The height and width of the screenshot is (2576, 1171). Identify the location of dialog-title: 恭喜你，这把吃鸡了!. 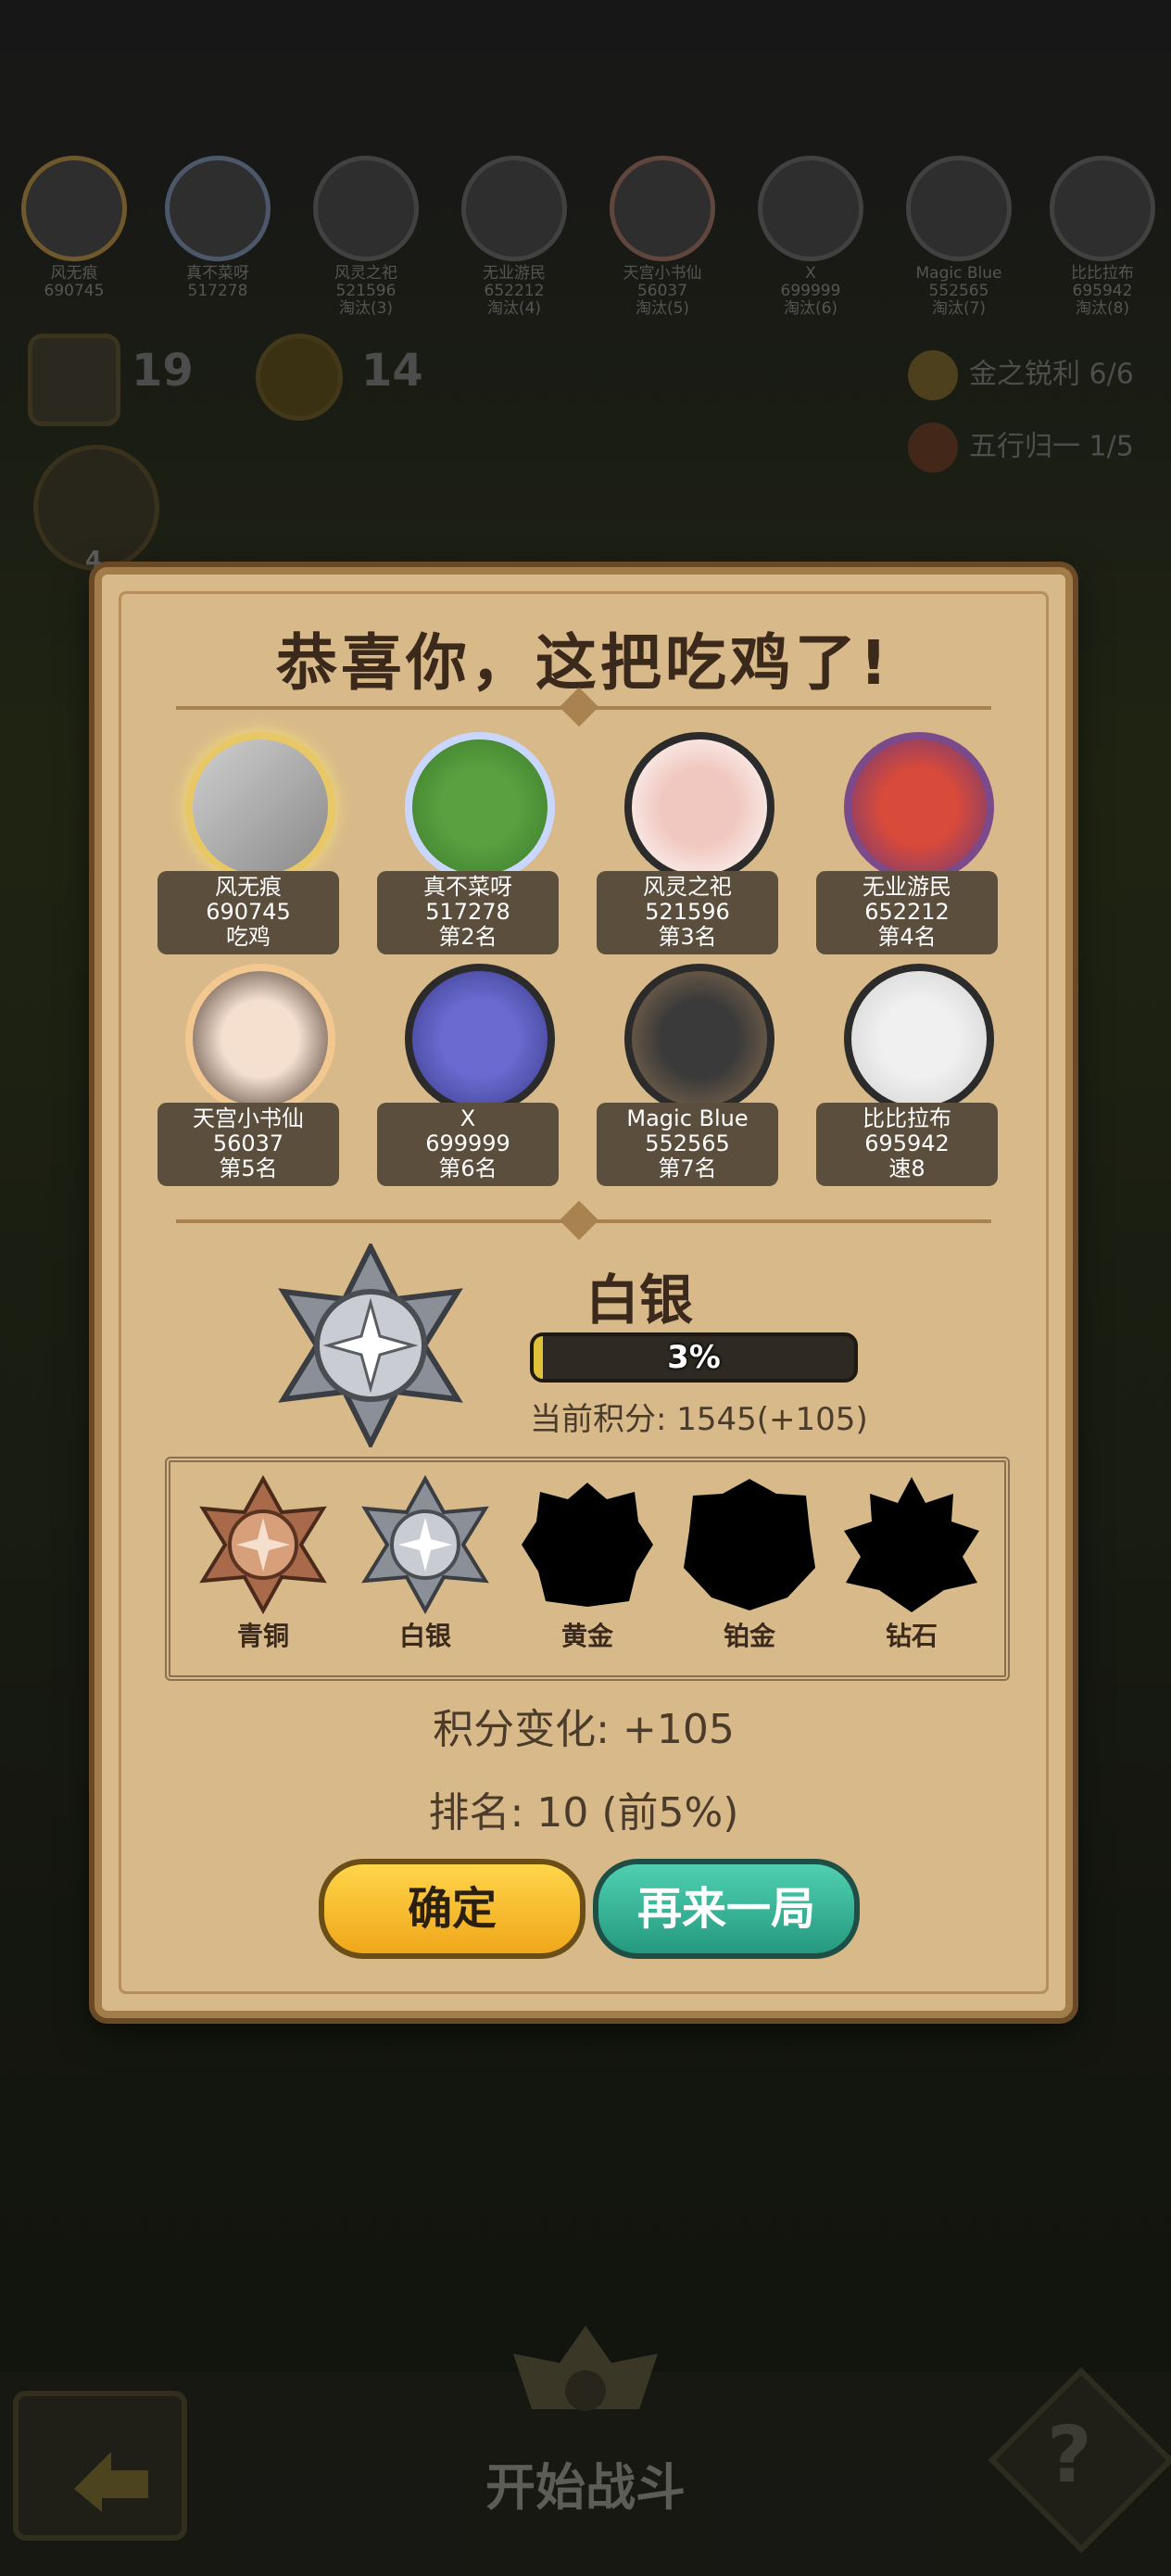
(584, 663).